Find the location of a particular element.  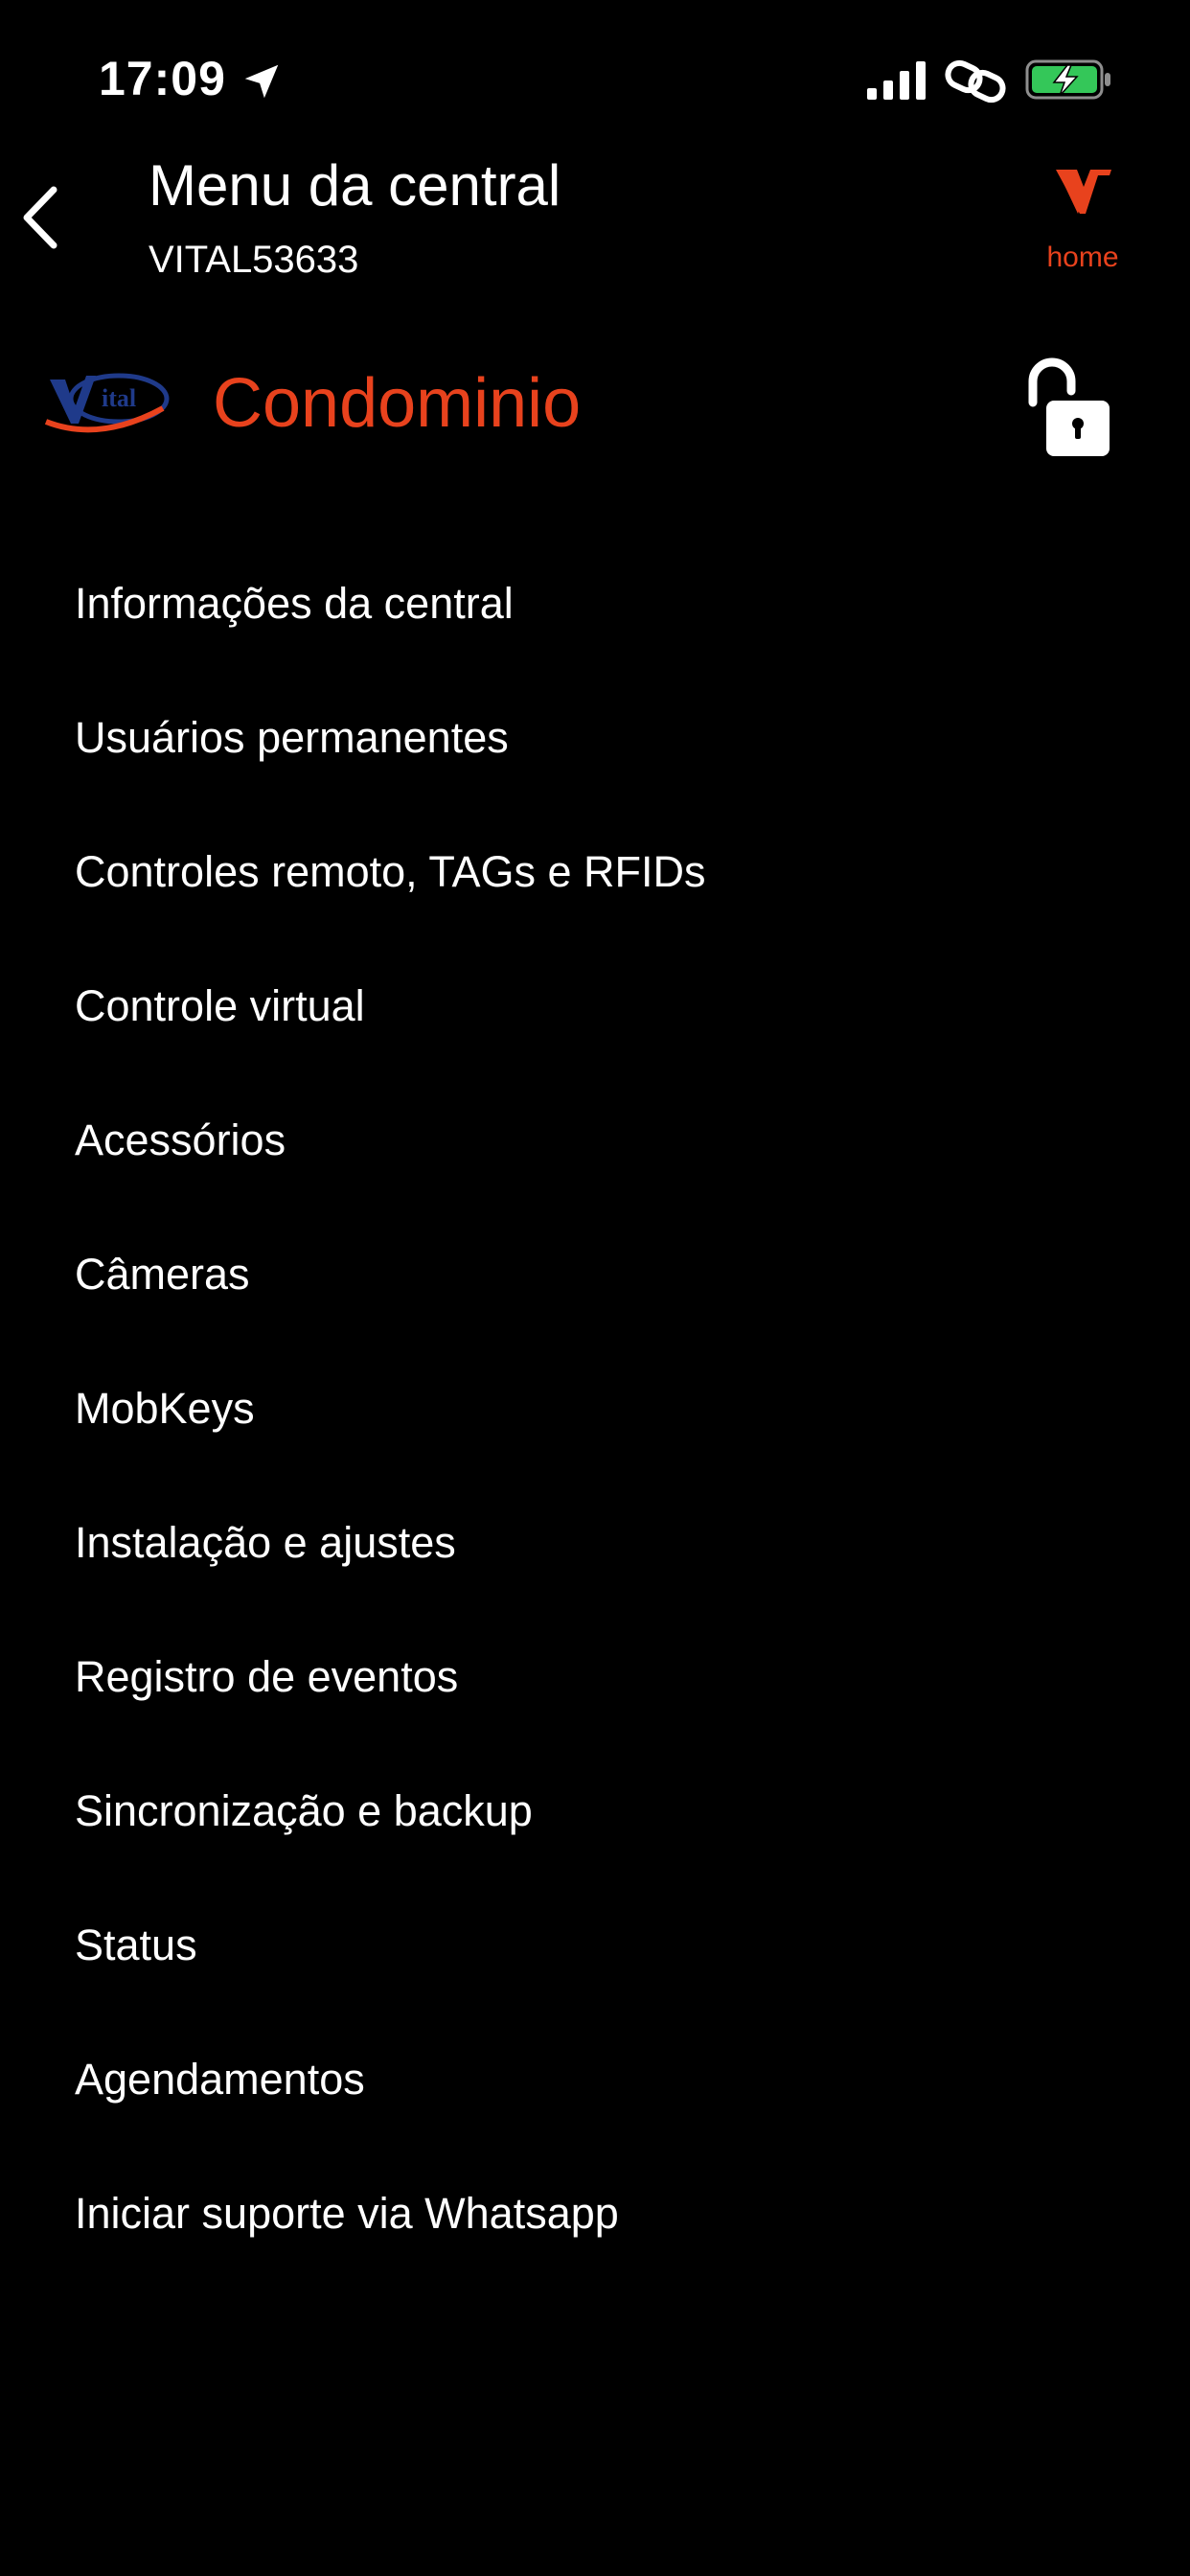

lock-toggle-button is located at coordinates (1067, 406).